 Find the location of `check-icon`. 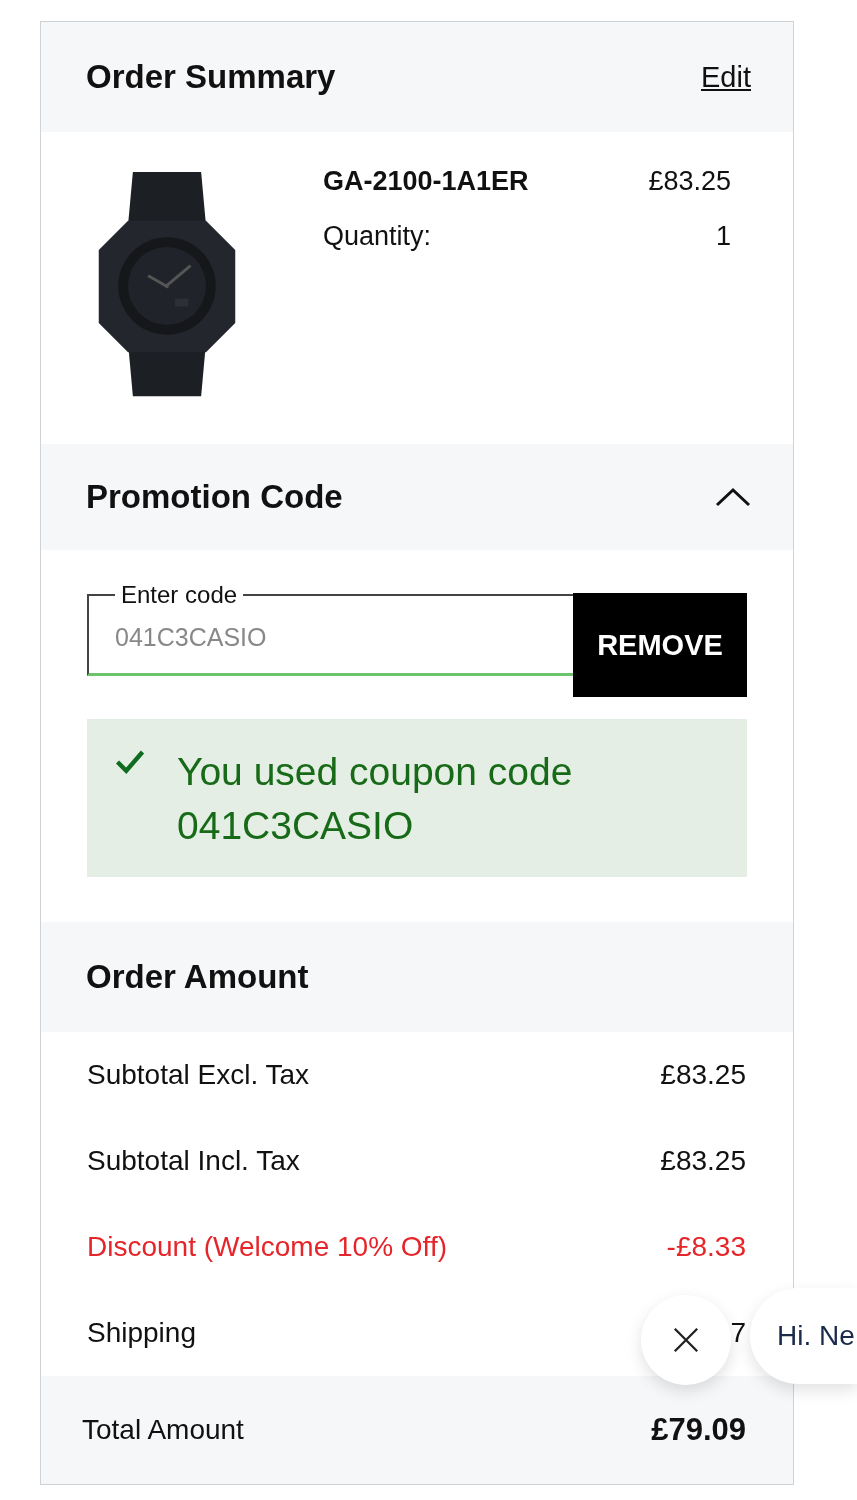

check-icon is located at coordinates (130, 762).